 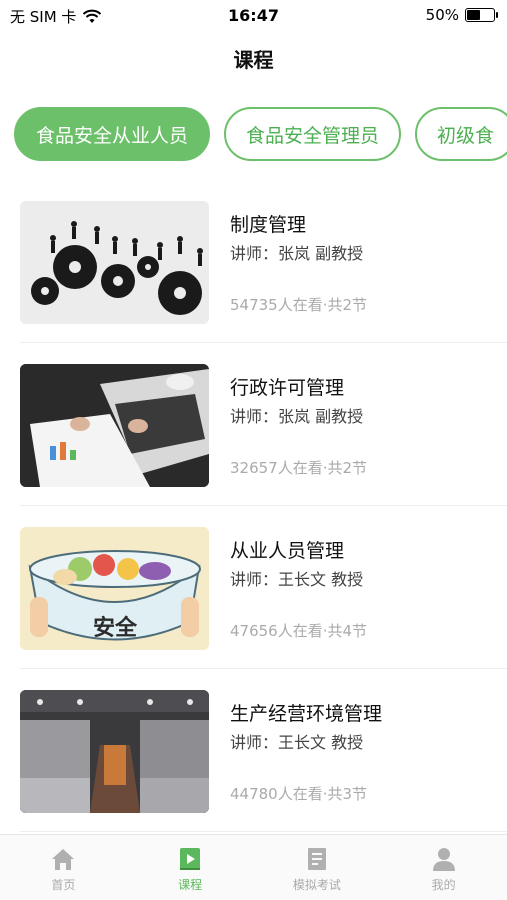 I want to click on course-icon, so click(x=190, y=859).